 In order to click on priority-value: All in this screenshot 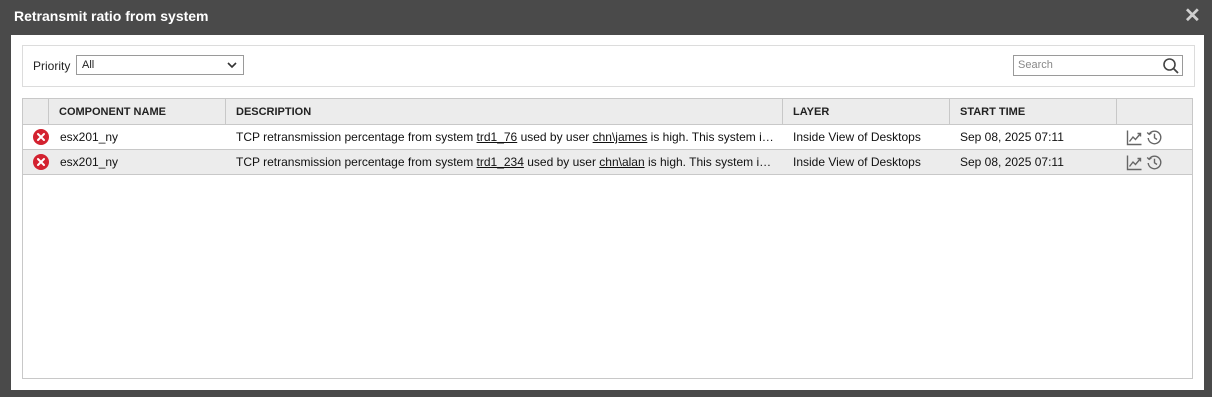, I will do `click(88, 65)`.